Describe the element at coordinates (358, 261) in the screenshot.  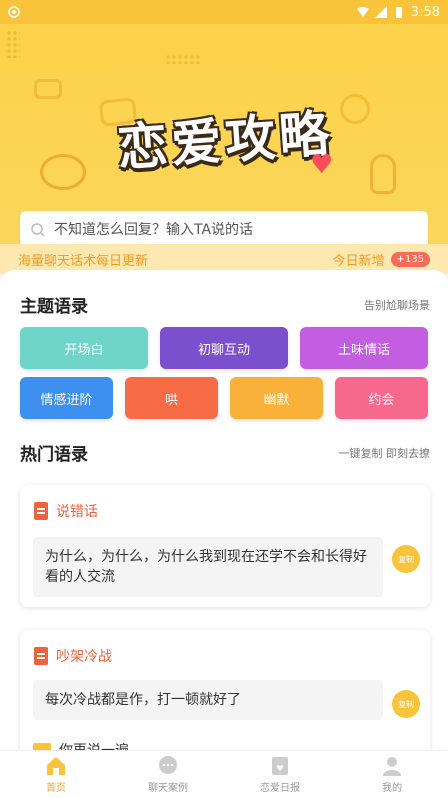
I see `today-new-label: 今日新增` at that location.